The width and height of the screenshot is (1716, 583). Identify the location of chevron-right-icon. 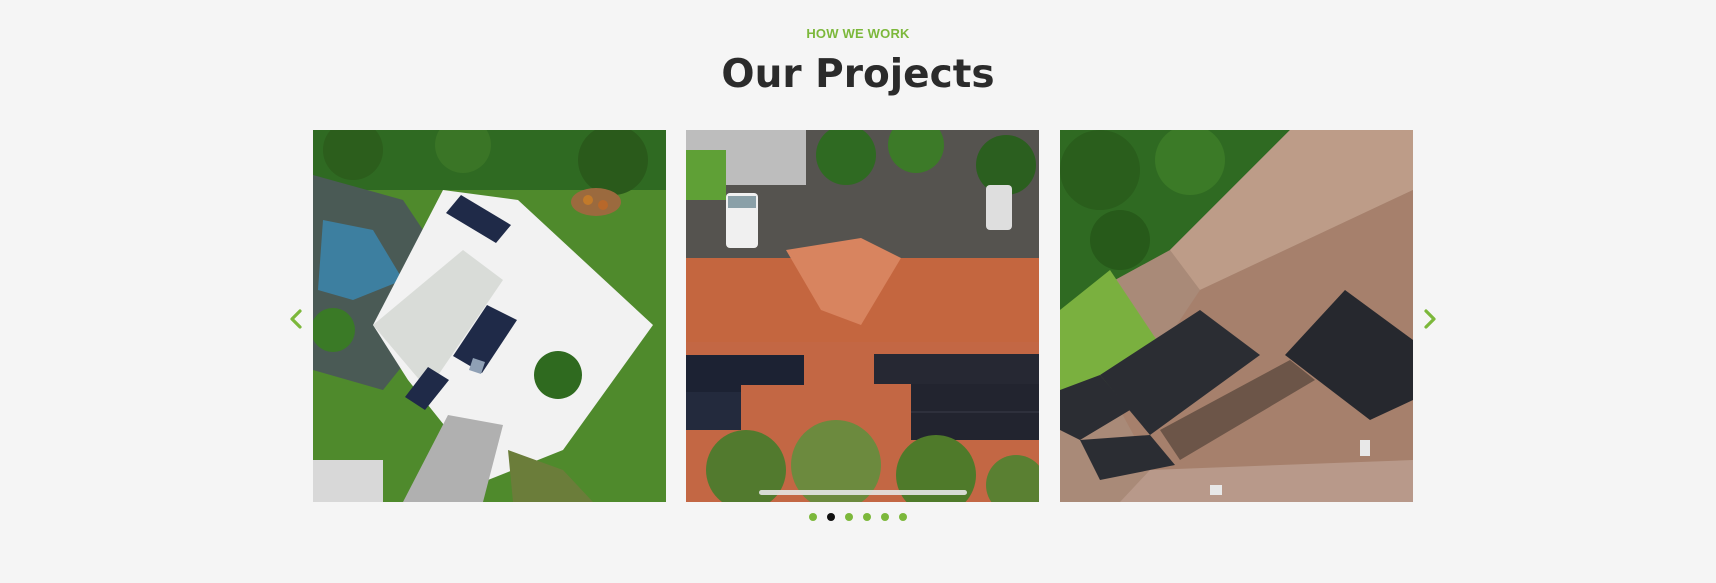
(1430, 319).